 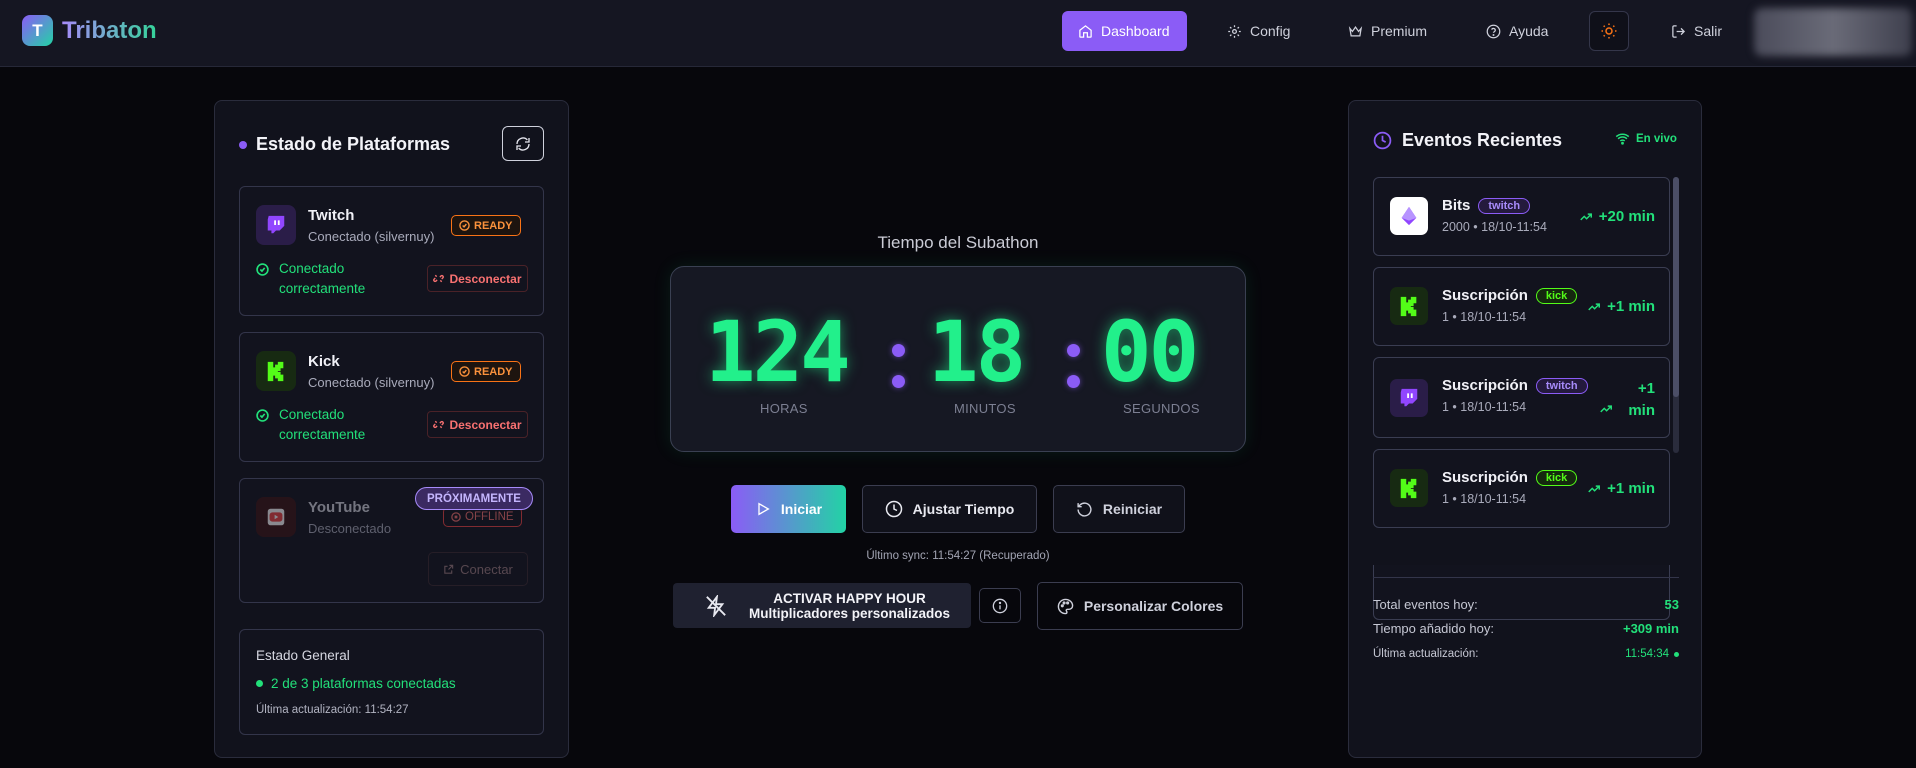 I want to click on scrollbar-thumb, so click(x=1676, y=287).